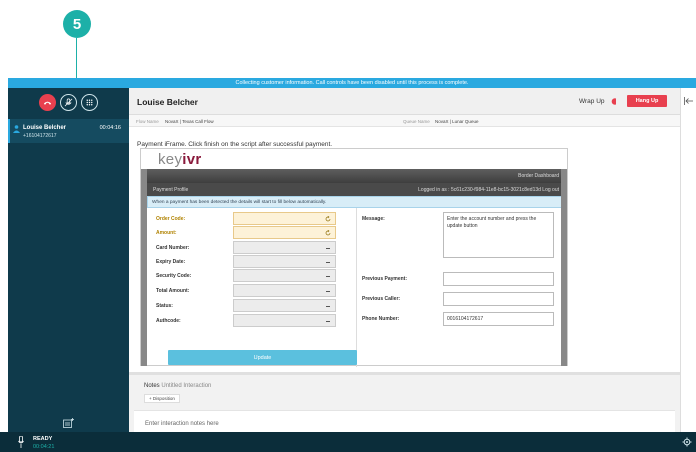  Describe the element at coordinates (284, 218) in the screenshot. I see `order-code-field` at that location.